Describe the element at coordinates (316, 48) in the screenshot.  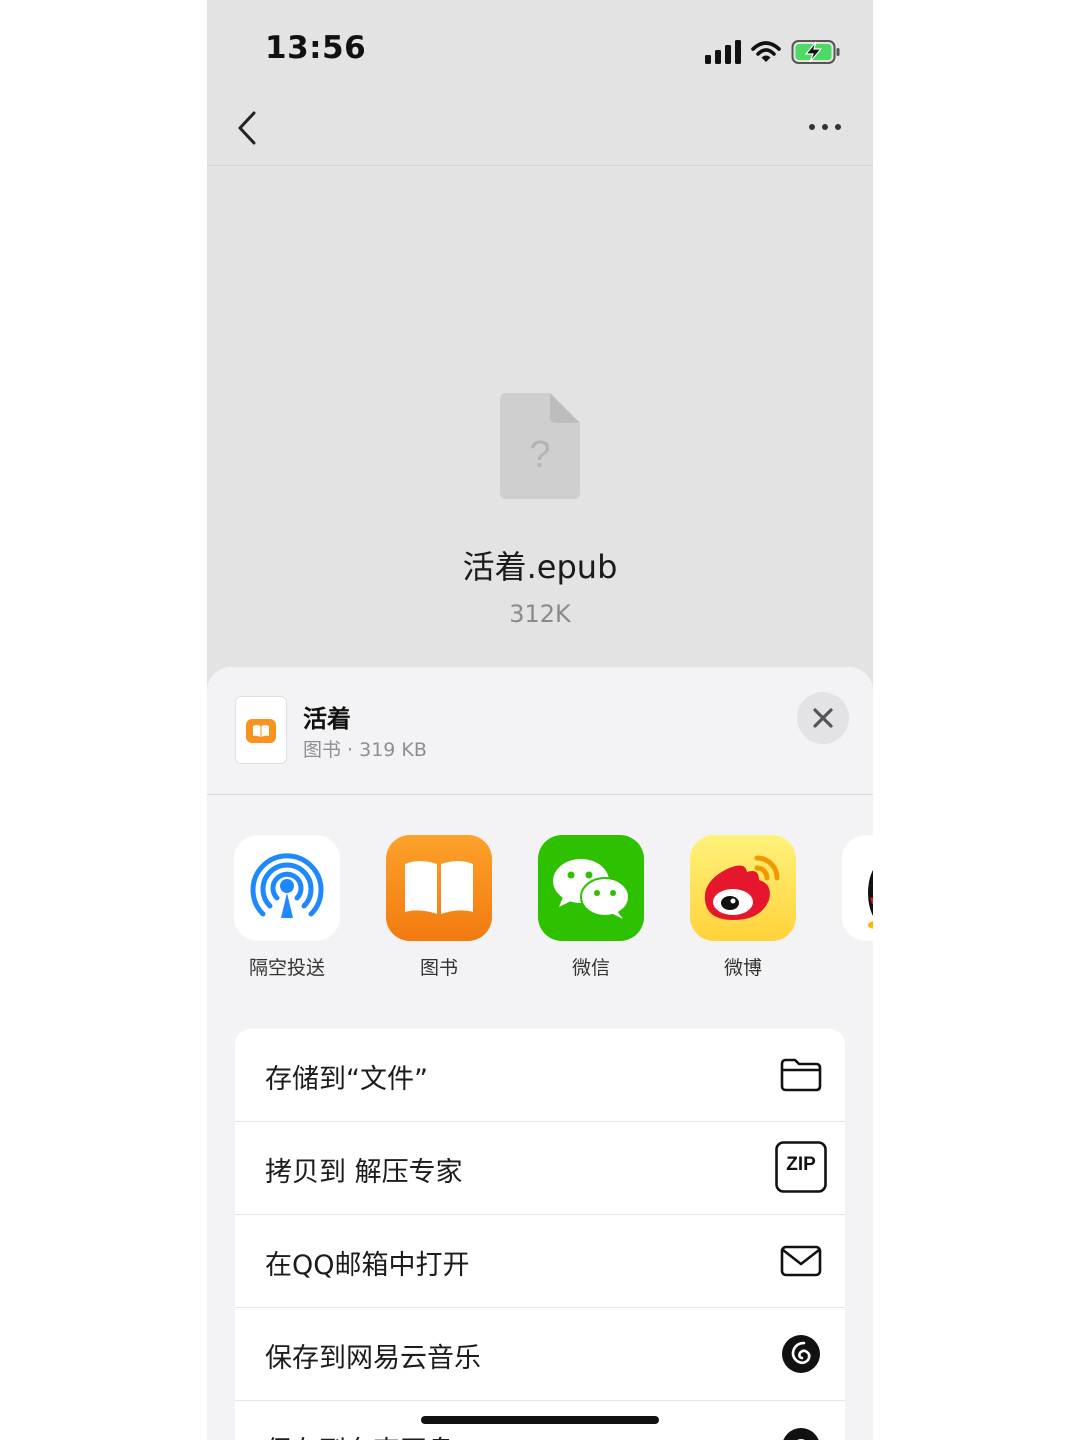
I see `status-time: 13:56` at that location.